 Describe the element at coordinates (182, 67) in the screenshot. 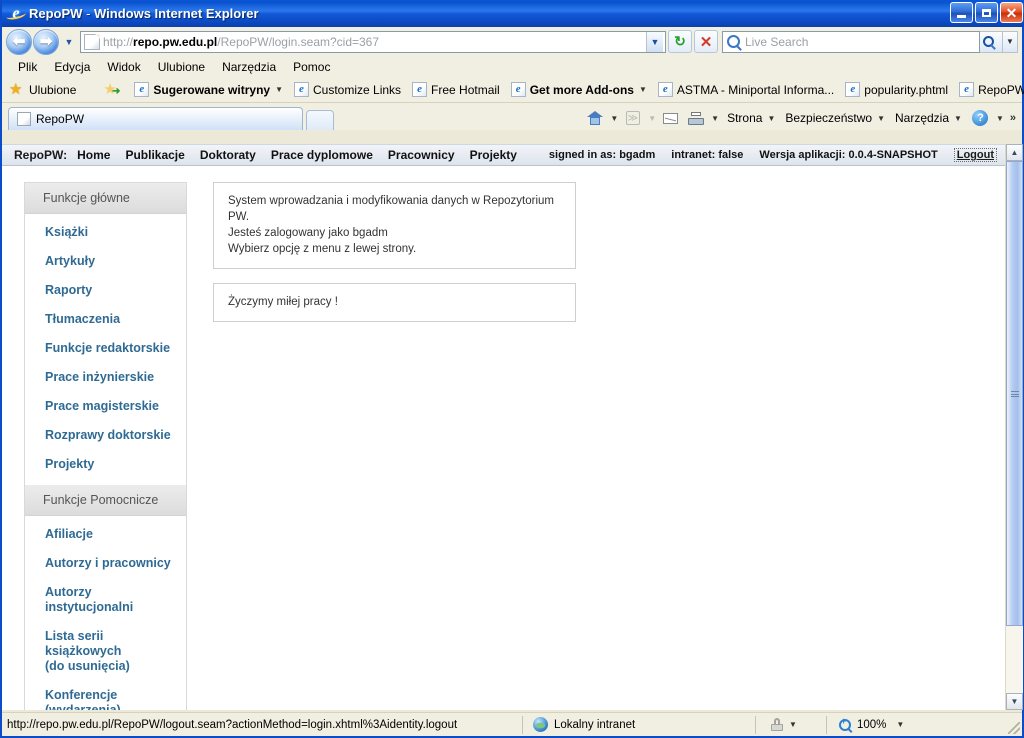

I see `menu-item-ulubione: Ulubione` at that location.